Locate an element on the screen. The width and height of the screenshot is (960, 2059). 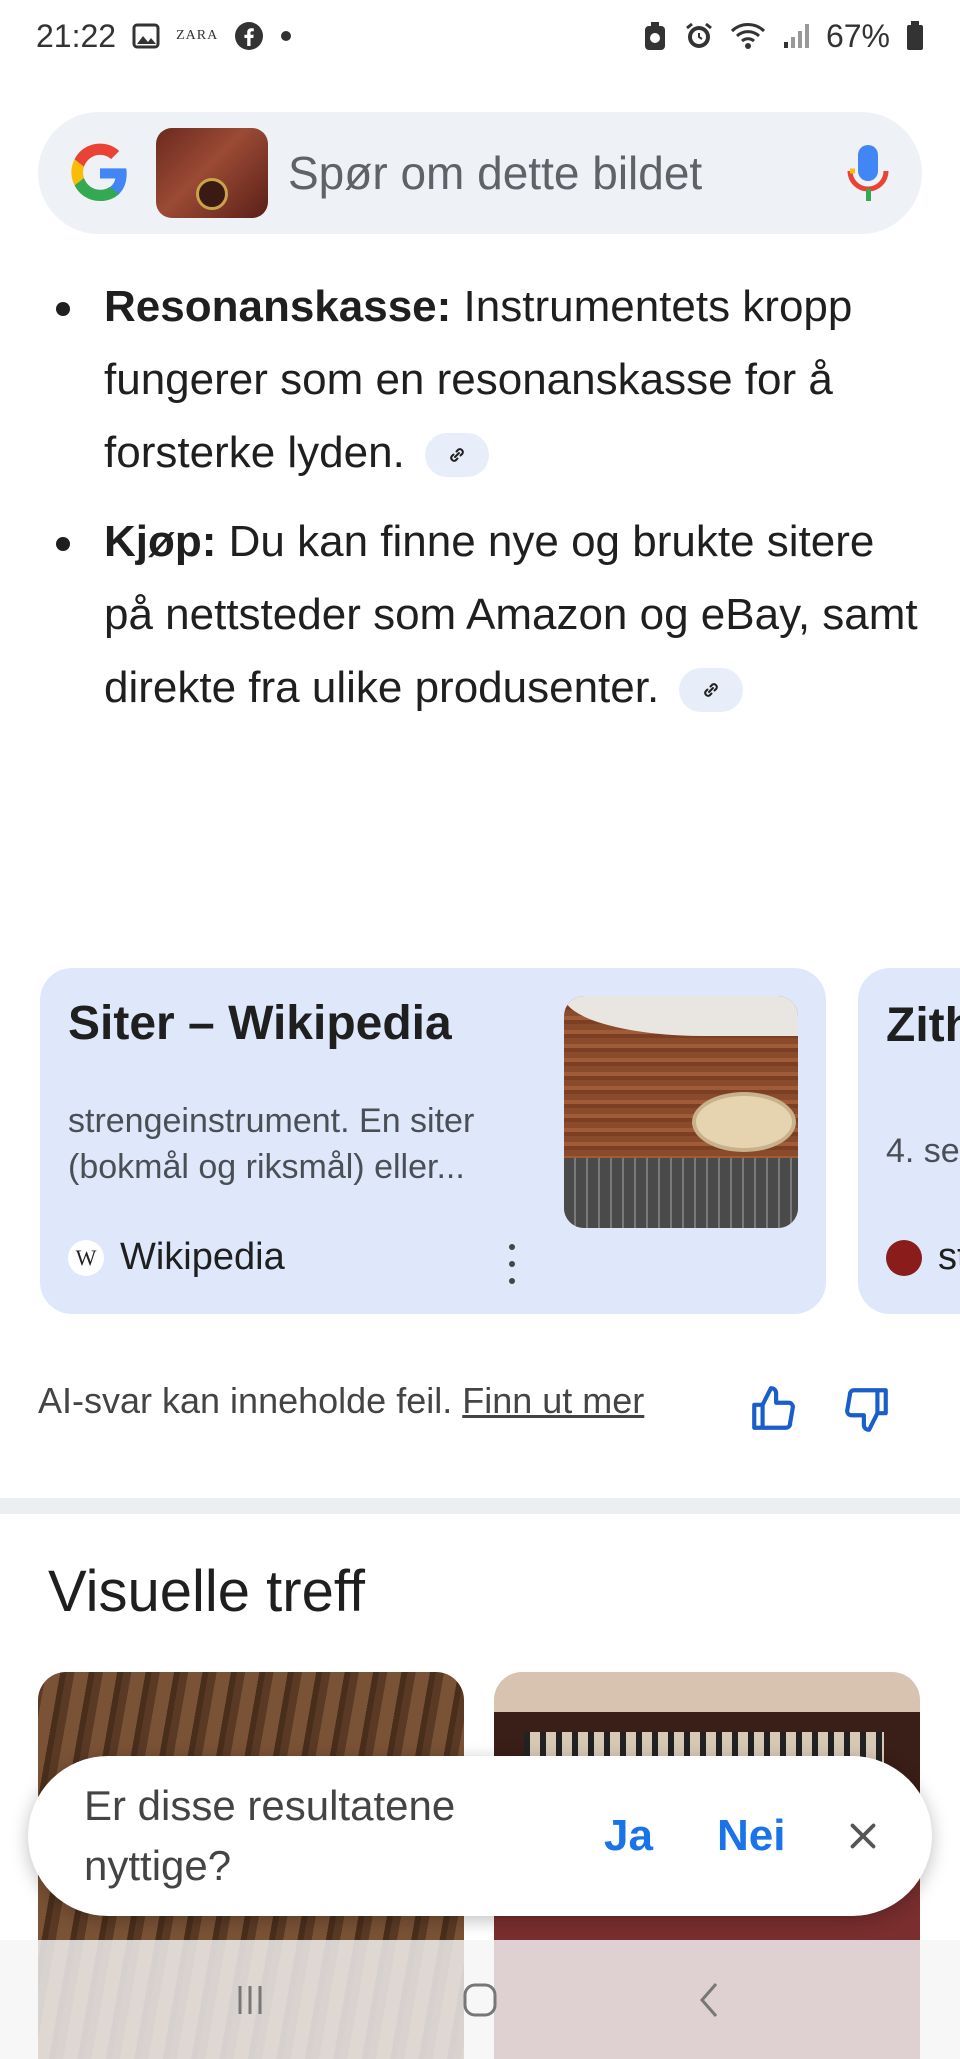
card-image is located at coordinates (681, 1112).